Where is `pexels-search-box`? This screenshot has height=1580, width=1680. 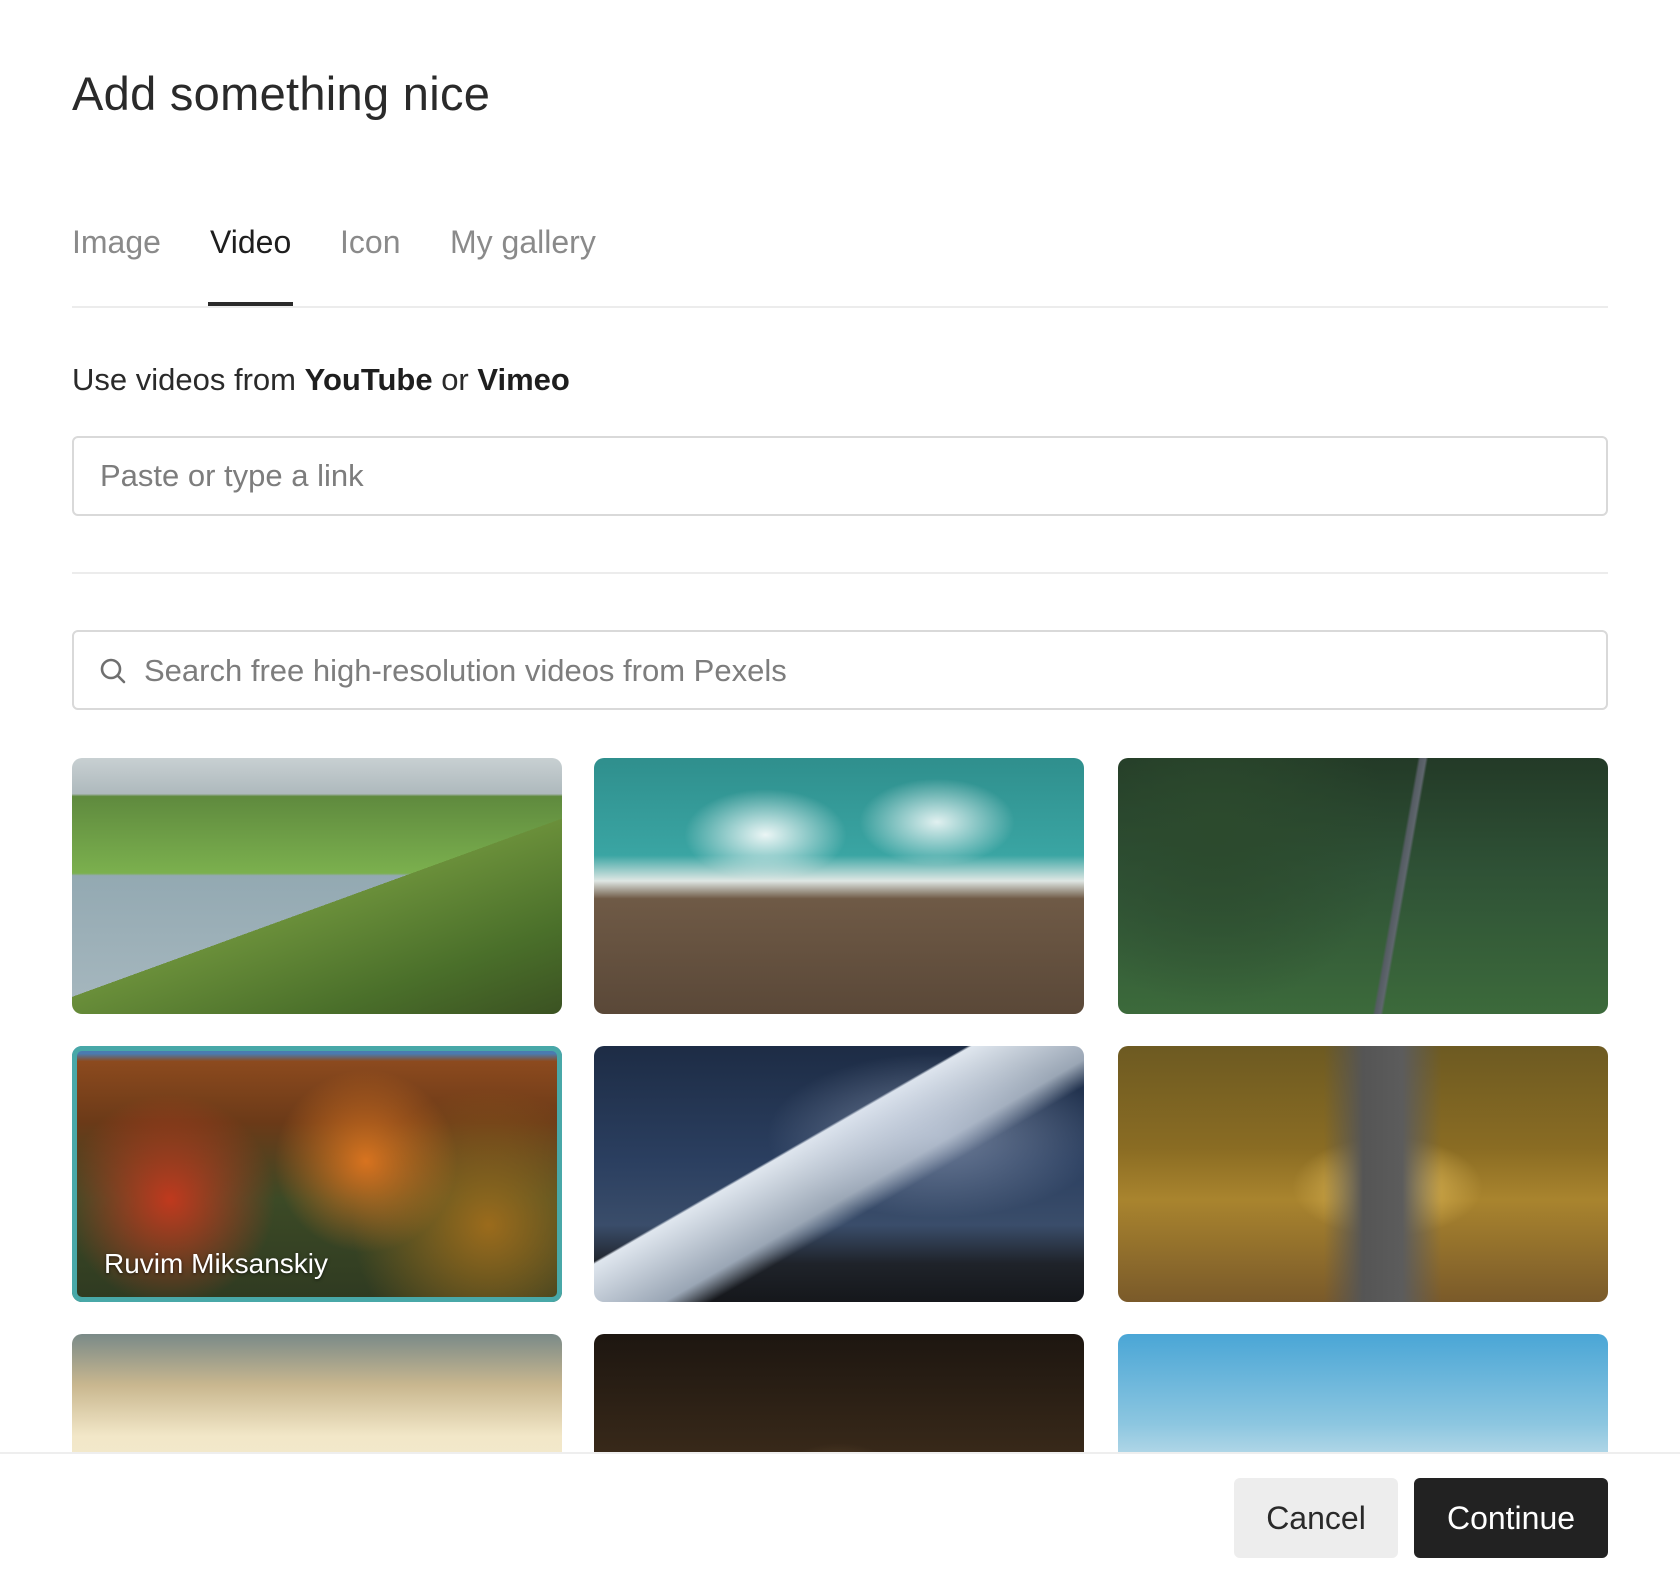 pexels-search-box is located at coordinates (840, 670).